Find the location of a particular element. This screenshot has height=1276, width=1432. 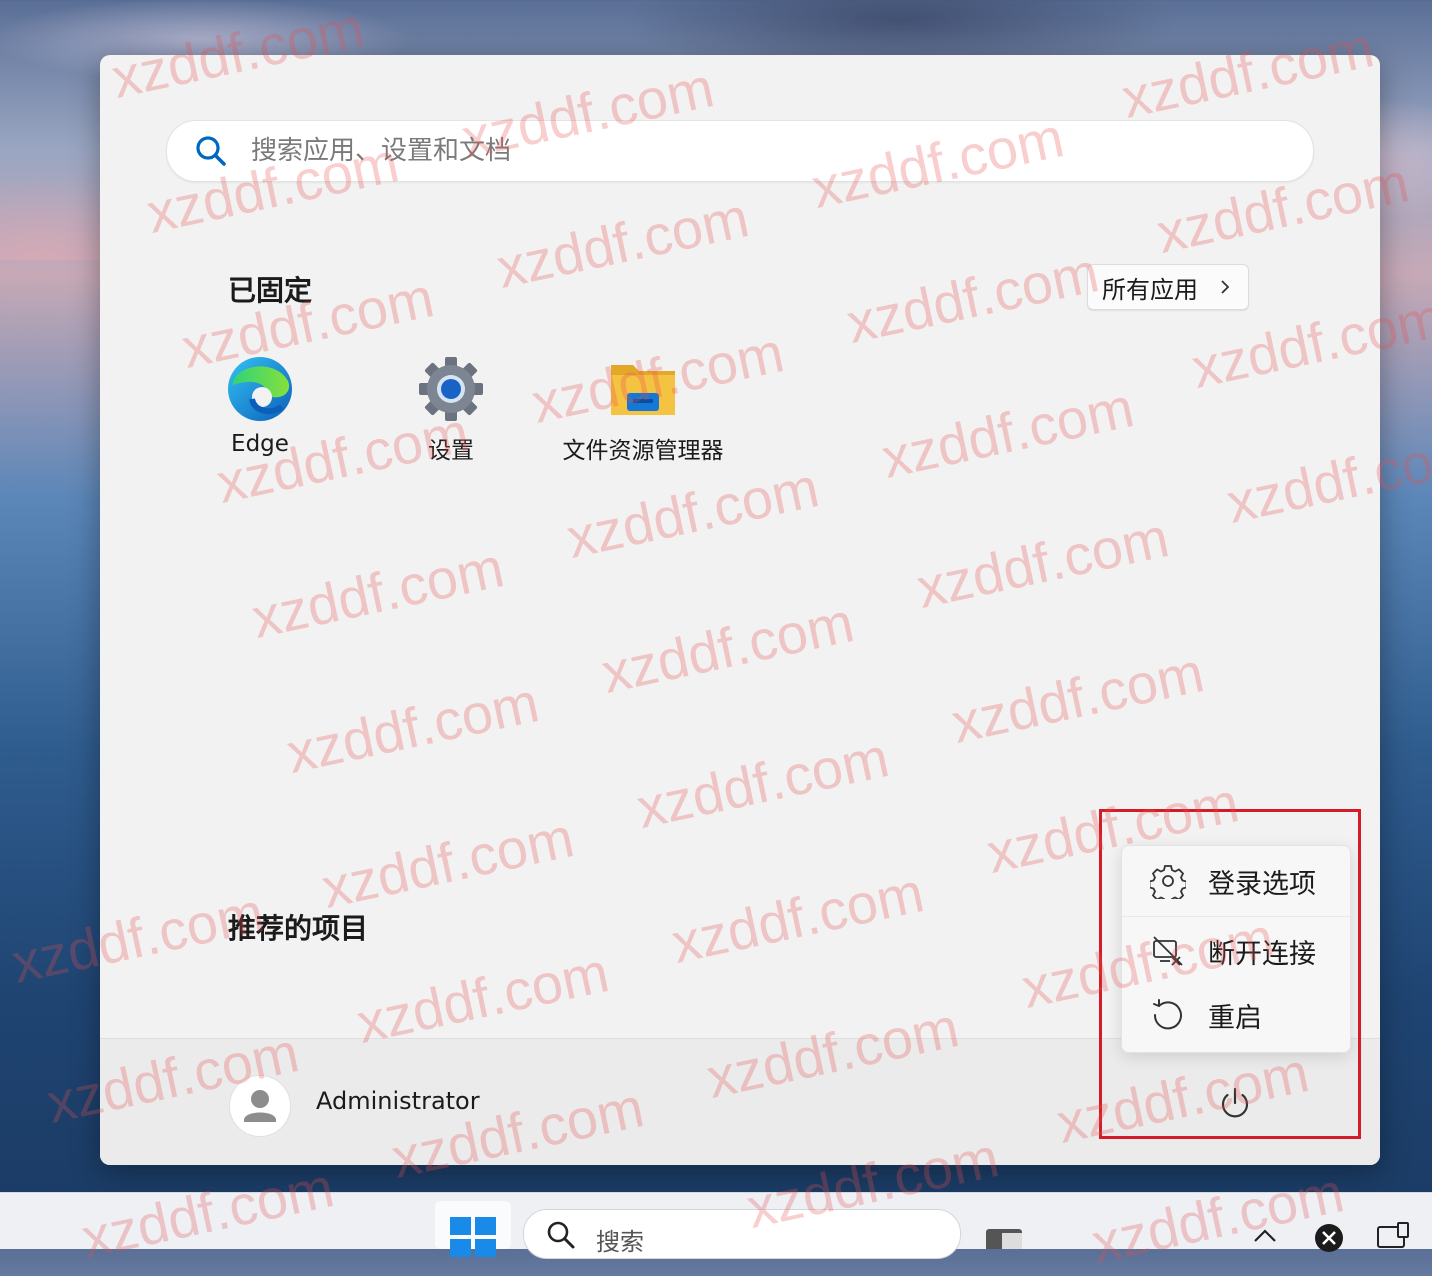

pinned-app-edge: Edge is located at coordinates (260, 406).